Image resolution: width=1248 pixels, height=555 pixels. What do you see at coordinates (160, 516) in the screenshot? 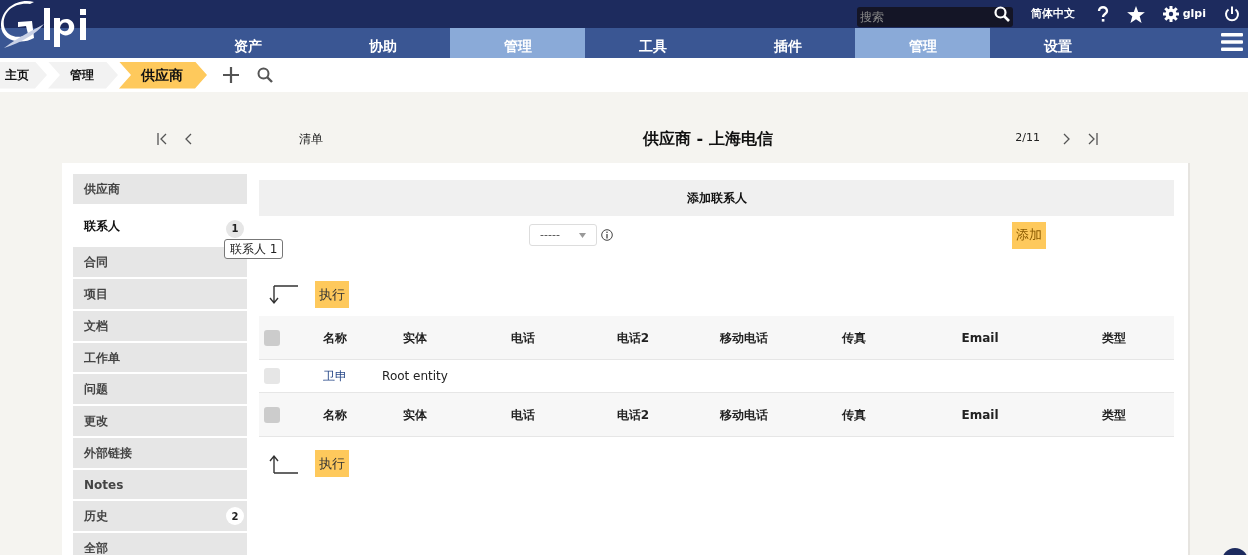
I see `side-tab: 历史 2` at bounding box center [160, 516].